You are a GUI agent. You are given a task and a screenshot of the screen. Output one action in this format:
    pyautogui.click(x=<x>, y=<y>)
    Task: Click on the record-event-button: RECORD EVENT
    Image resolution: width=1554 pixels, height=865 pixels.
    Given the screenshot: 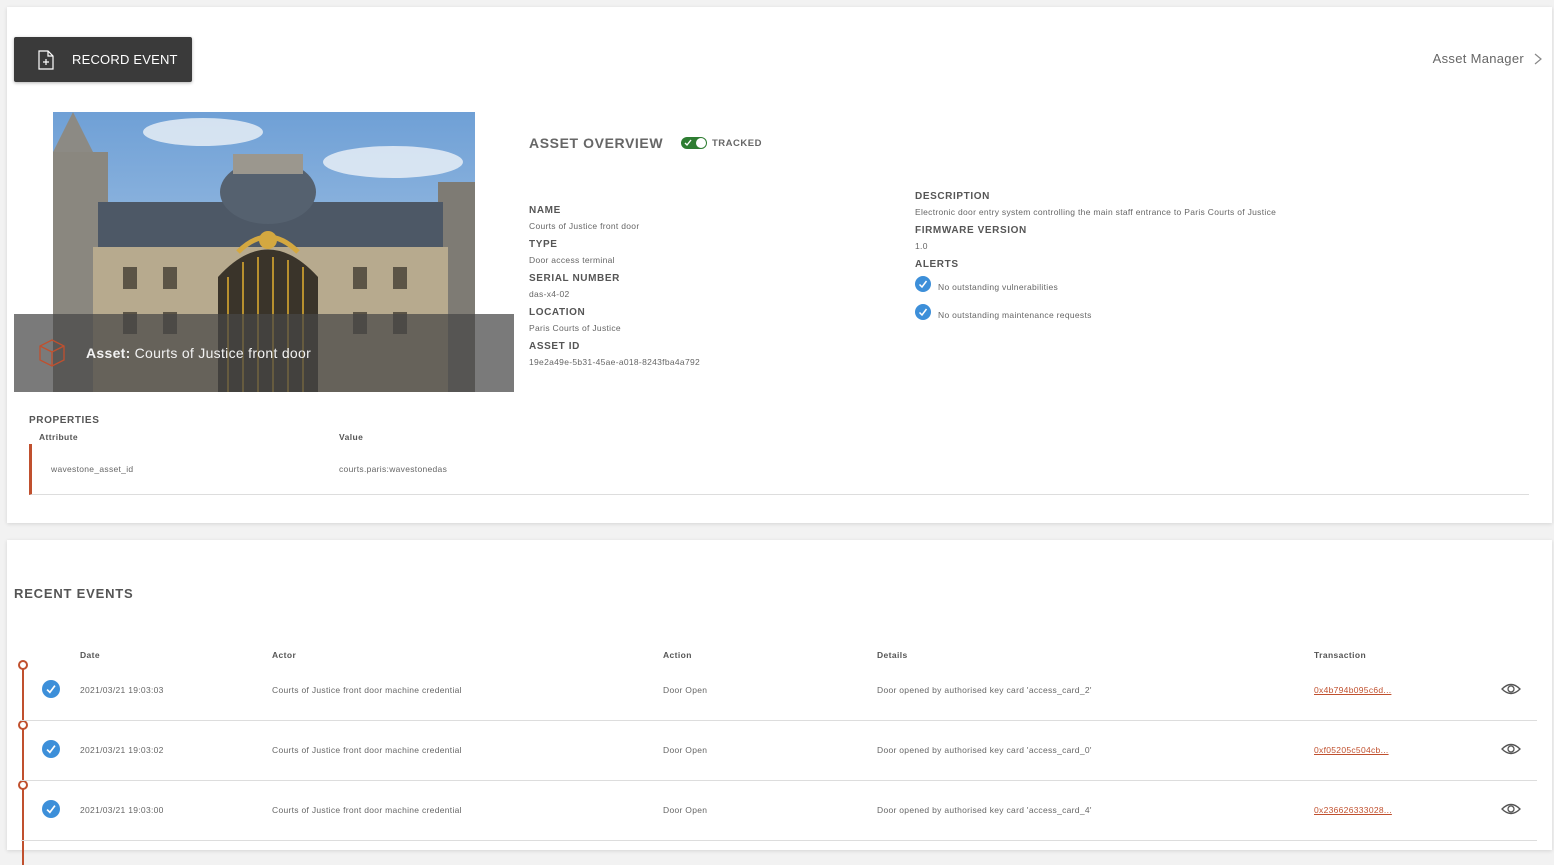 What is the action you would take?
    pyautogui.click(x=103, y=59)
    